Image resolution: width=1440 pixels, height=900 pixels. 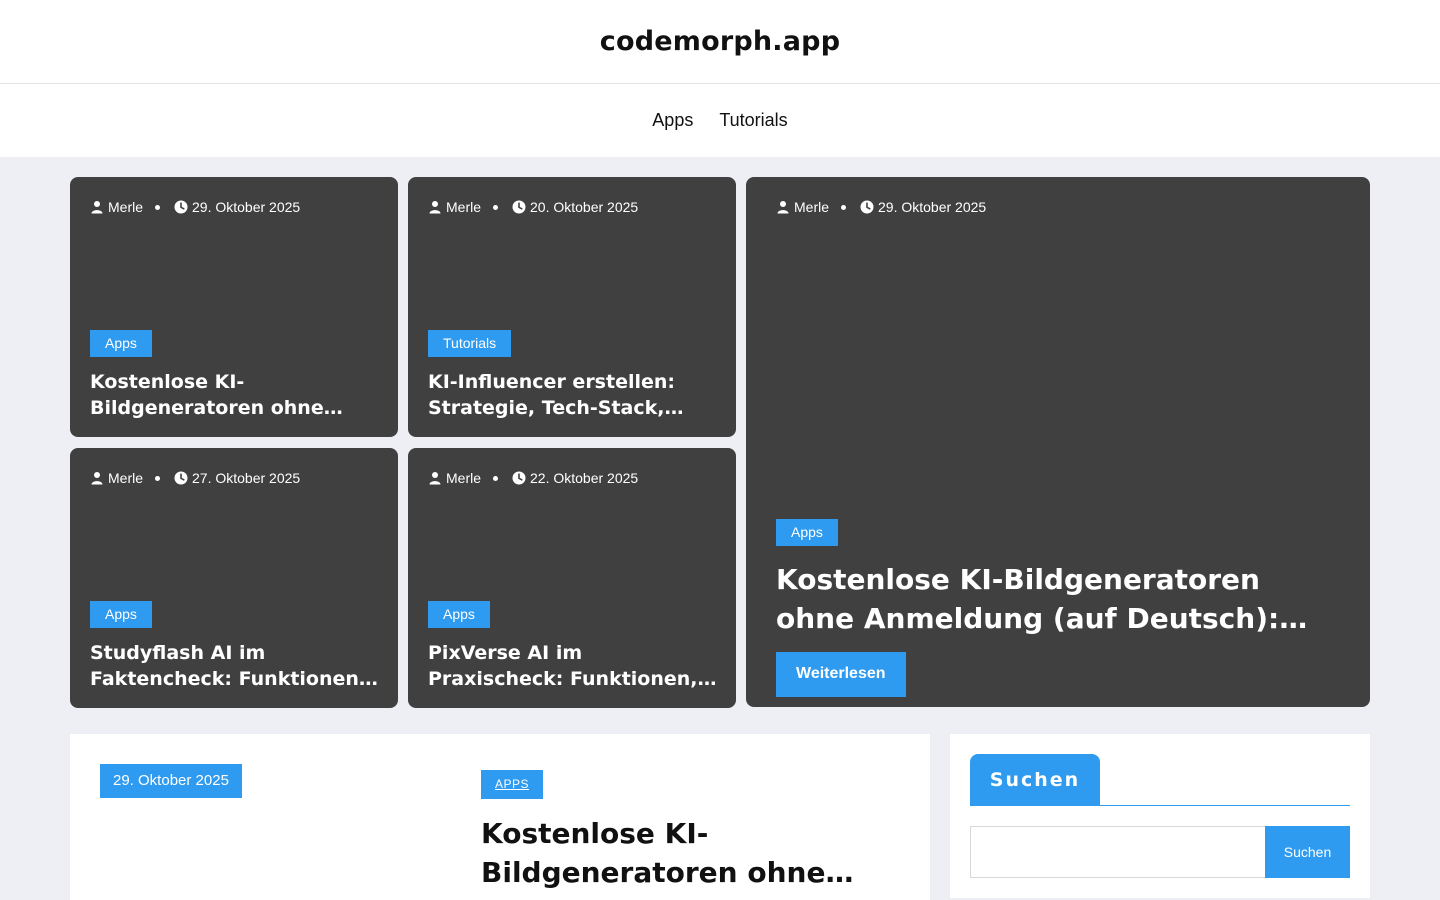 I want to click on widget-header: Suchen, so click(x=1160, y=780).